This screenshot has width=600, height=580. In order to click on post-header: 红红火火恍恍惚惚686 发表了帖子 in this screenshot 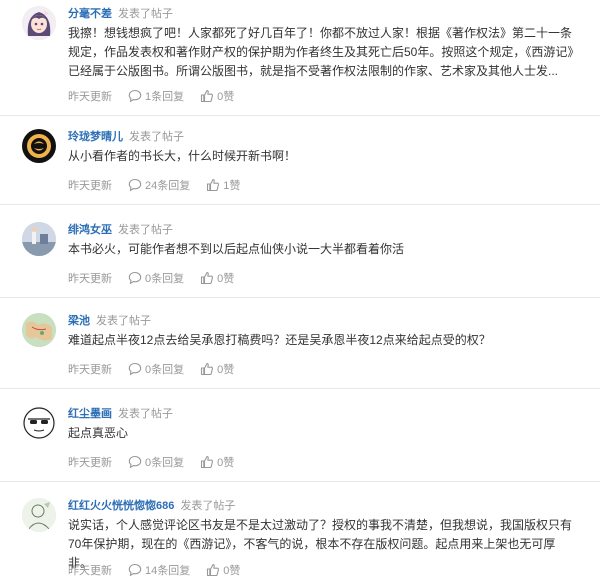, I will do `click(151, 505)`.